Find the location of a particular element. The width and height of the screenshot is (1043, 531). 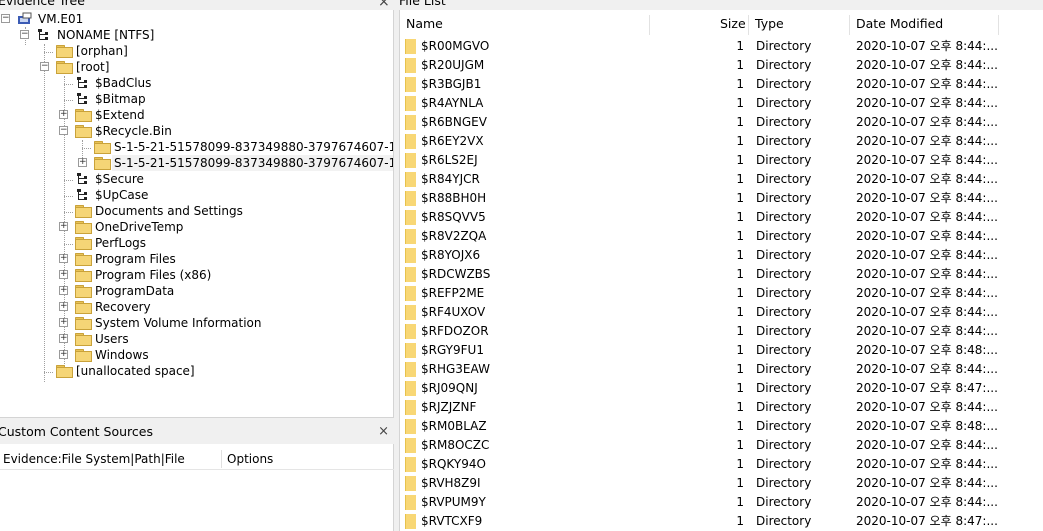

tree-node-orphan: [orphan] is located at coordinates (150, 51).